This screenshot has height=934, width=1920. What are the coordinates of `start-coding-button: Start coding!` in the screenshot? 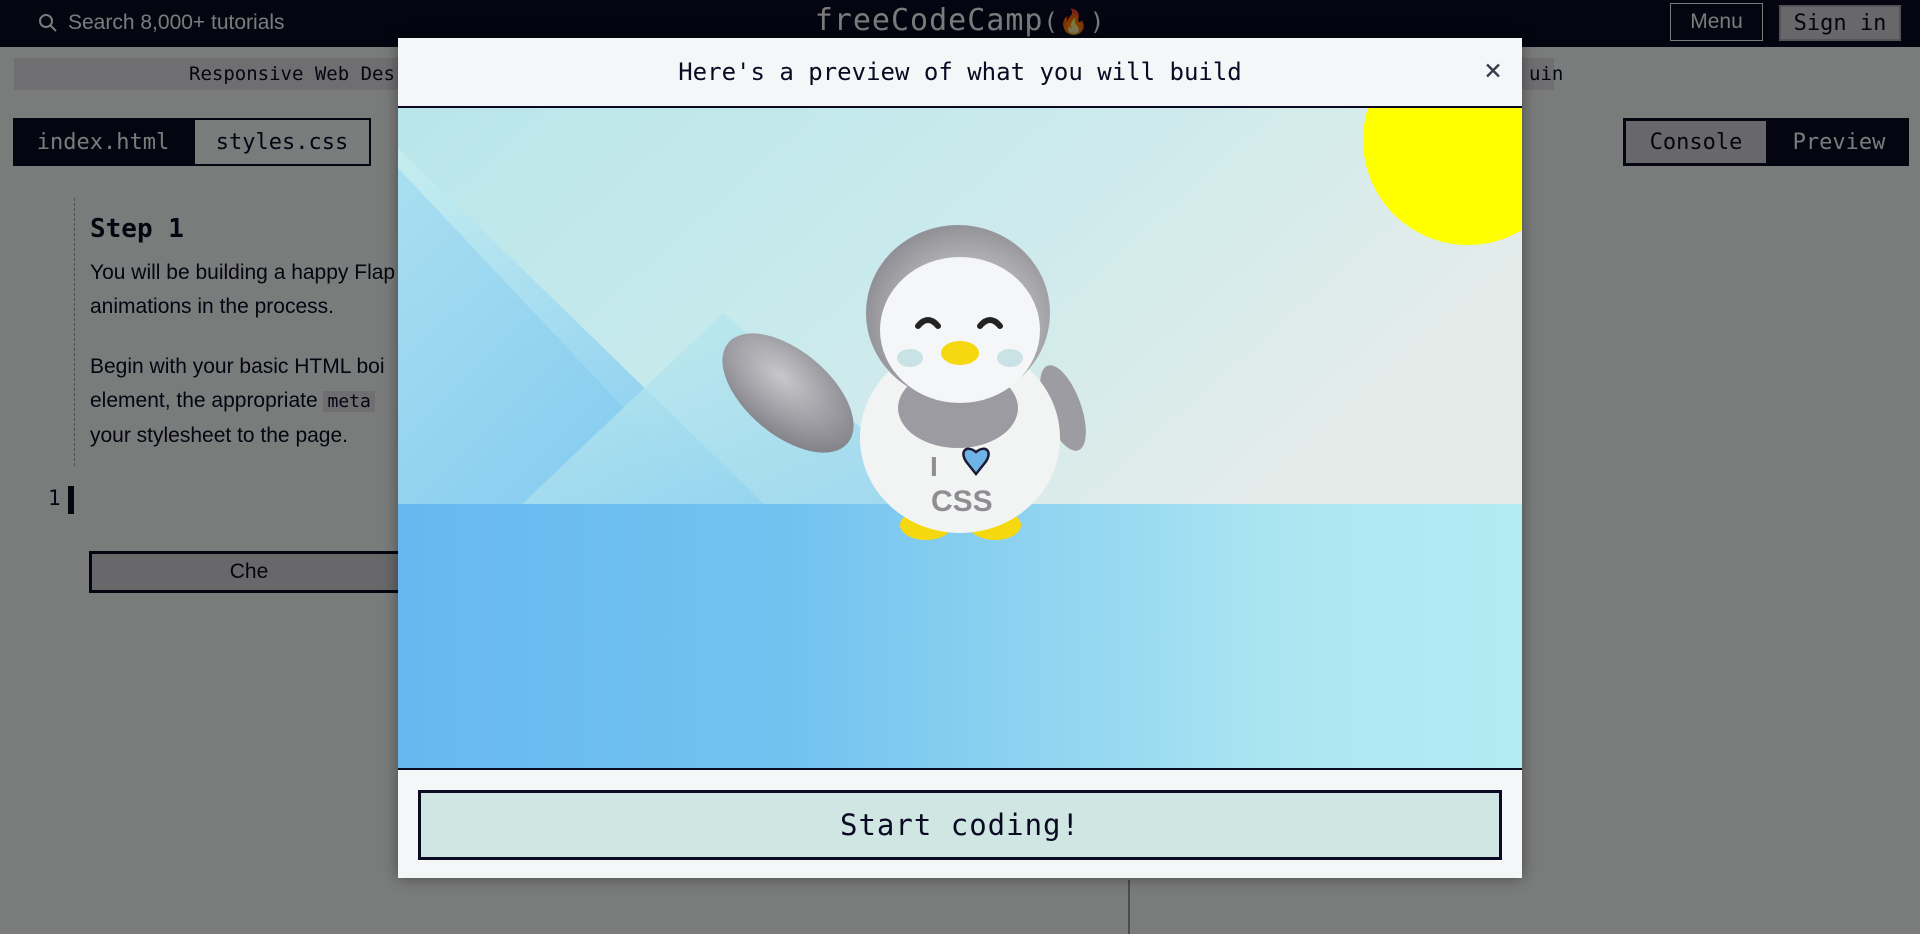 It's located at (960, 825).